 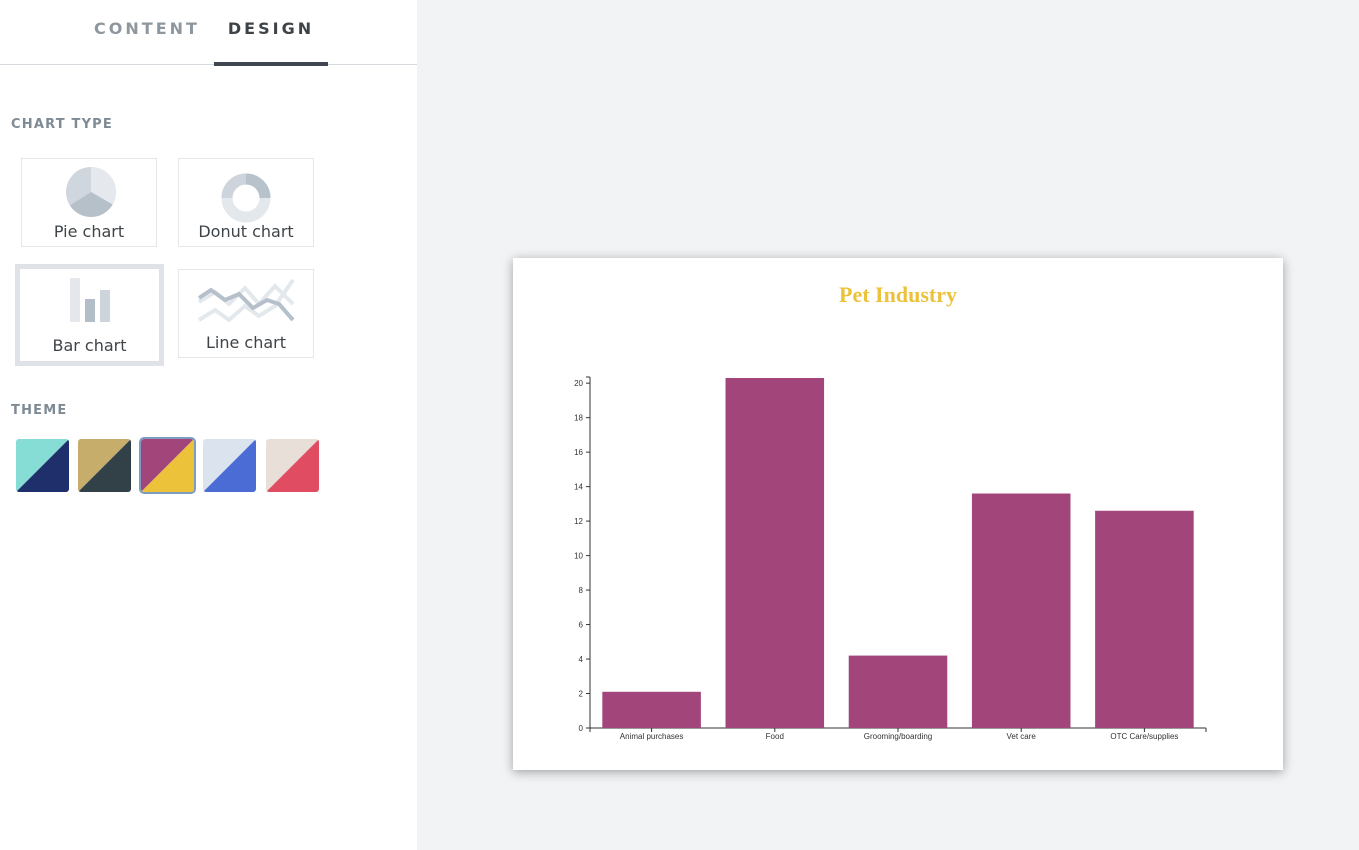 I want to click on chart-type-label: Pie chart, so click(x=89, y=231).